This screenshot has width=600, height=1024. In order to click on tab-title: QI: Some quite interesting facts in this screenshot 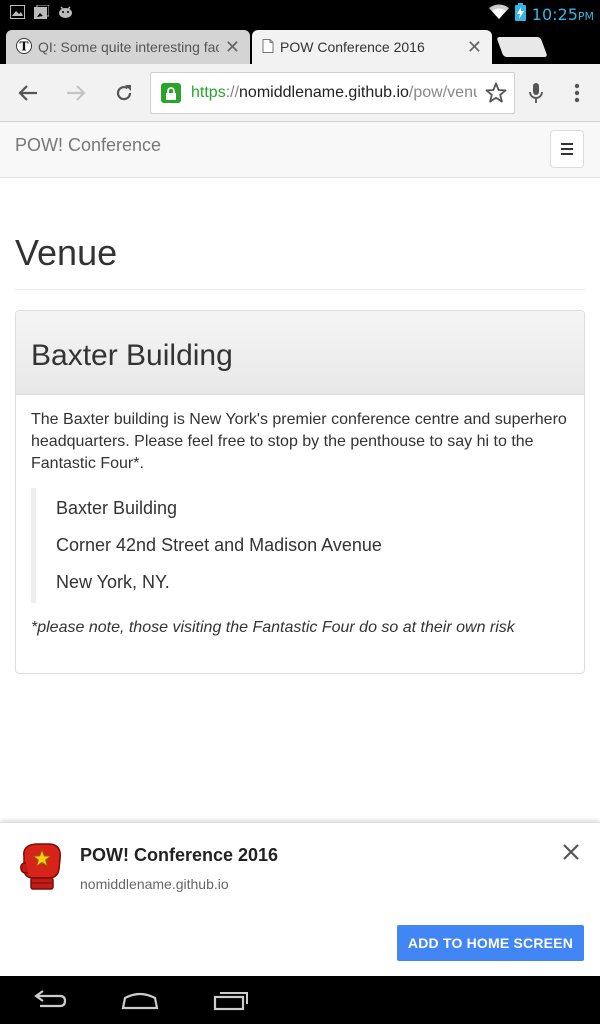, I will do `click(128, 47)`.